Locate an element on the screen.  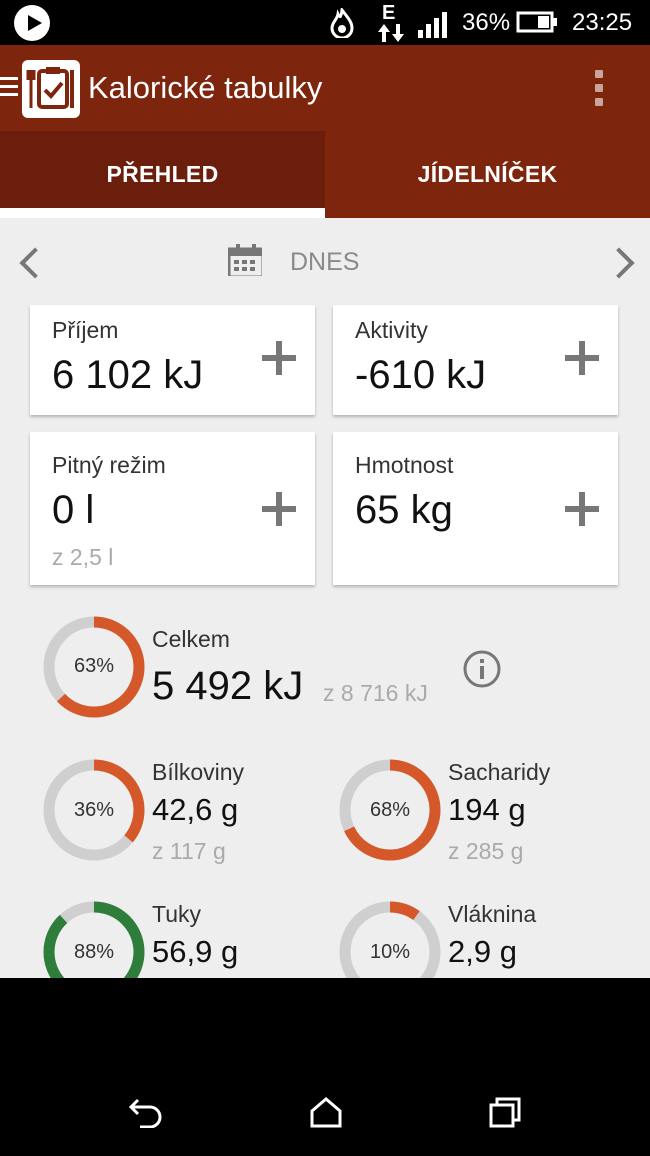
add-drink-plus-icon is located at coordinates (279, 509).